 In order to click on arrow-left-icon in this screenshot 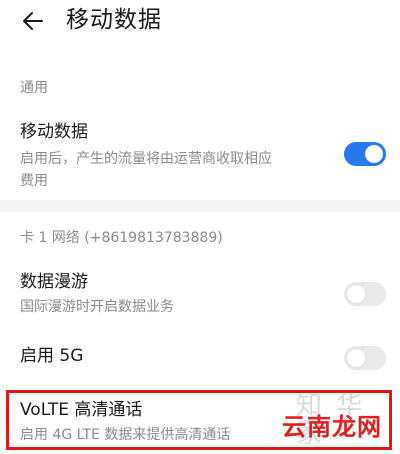, I will do `click(33, 21)`.